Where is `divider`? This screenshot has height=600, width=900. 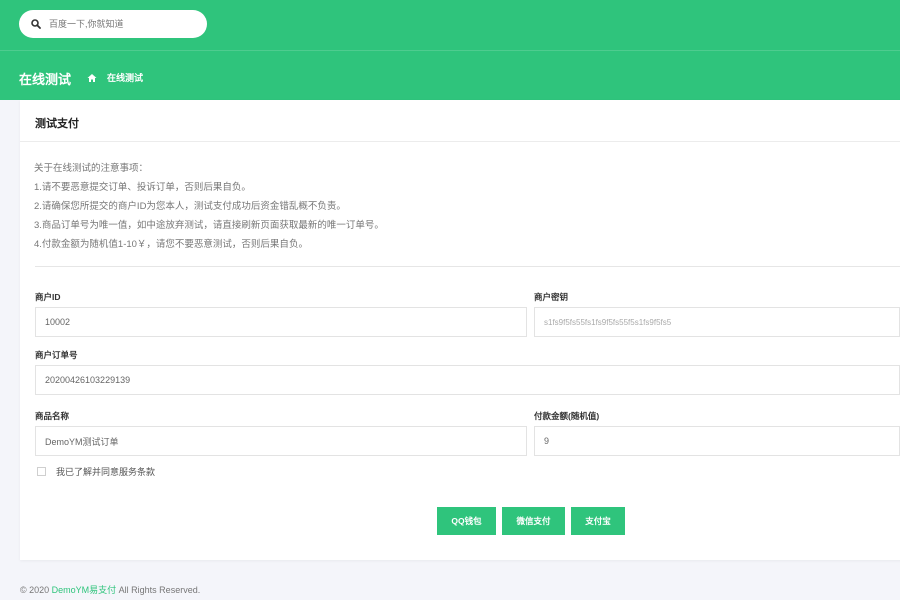 divider is located at coordinates (467, 266).